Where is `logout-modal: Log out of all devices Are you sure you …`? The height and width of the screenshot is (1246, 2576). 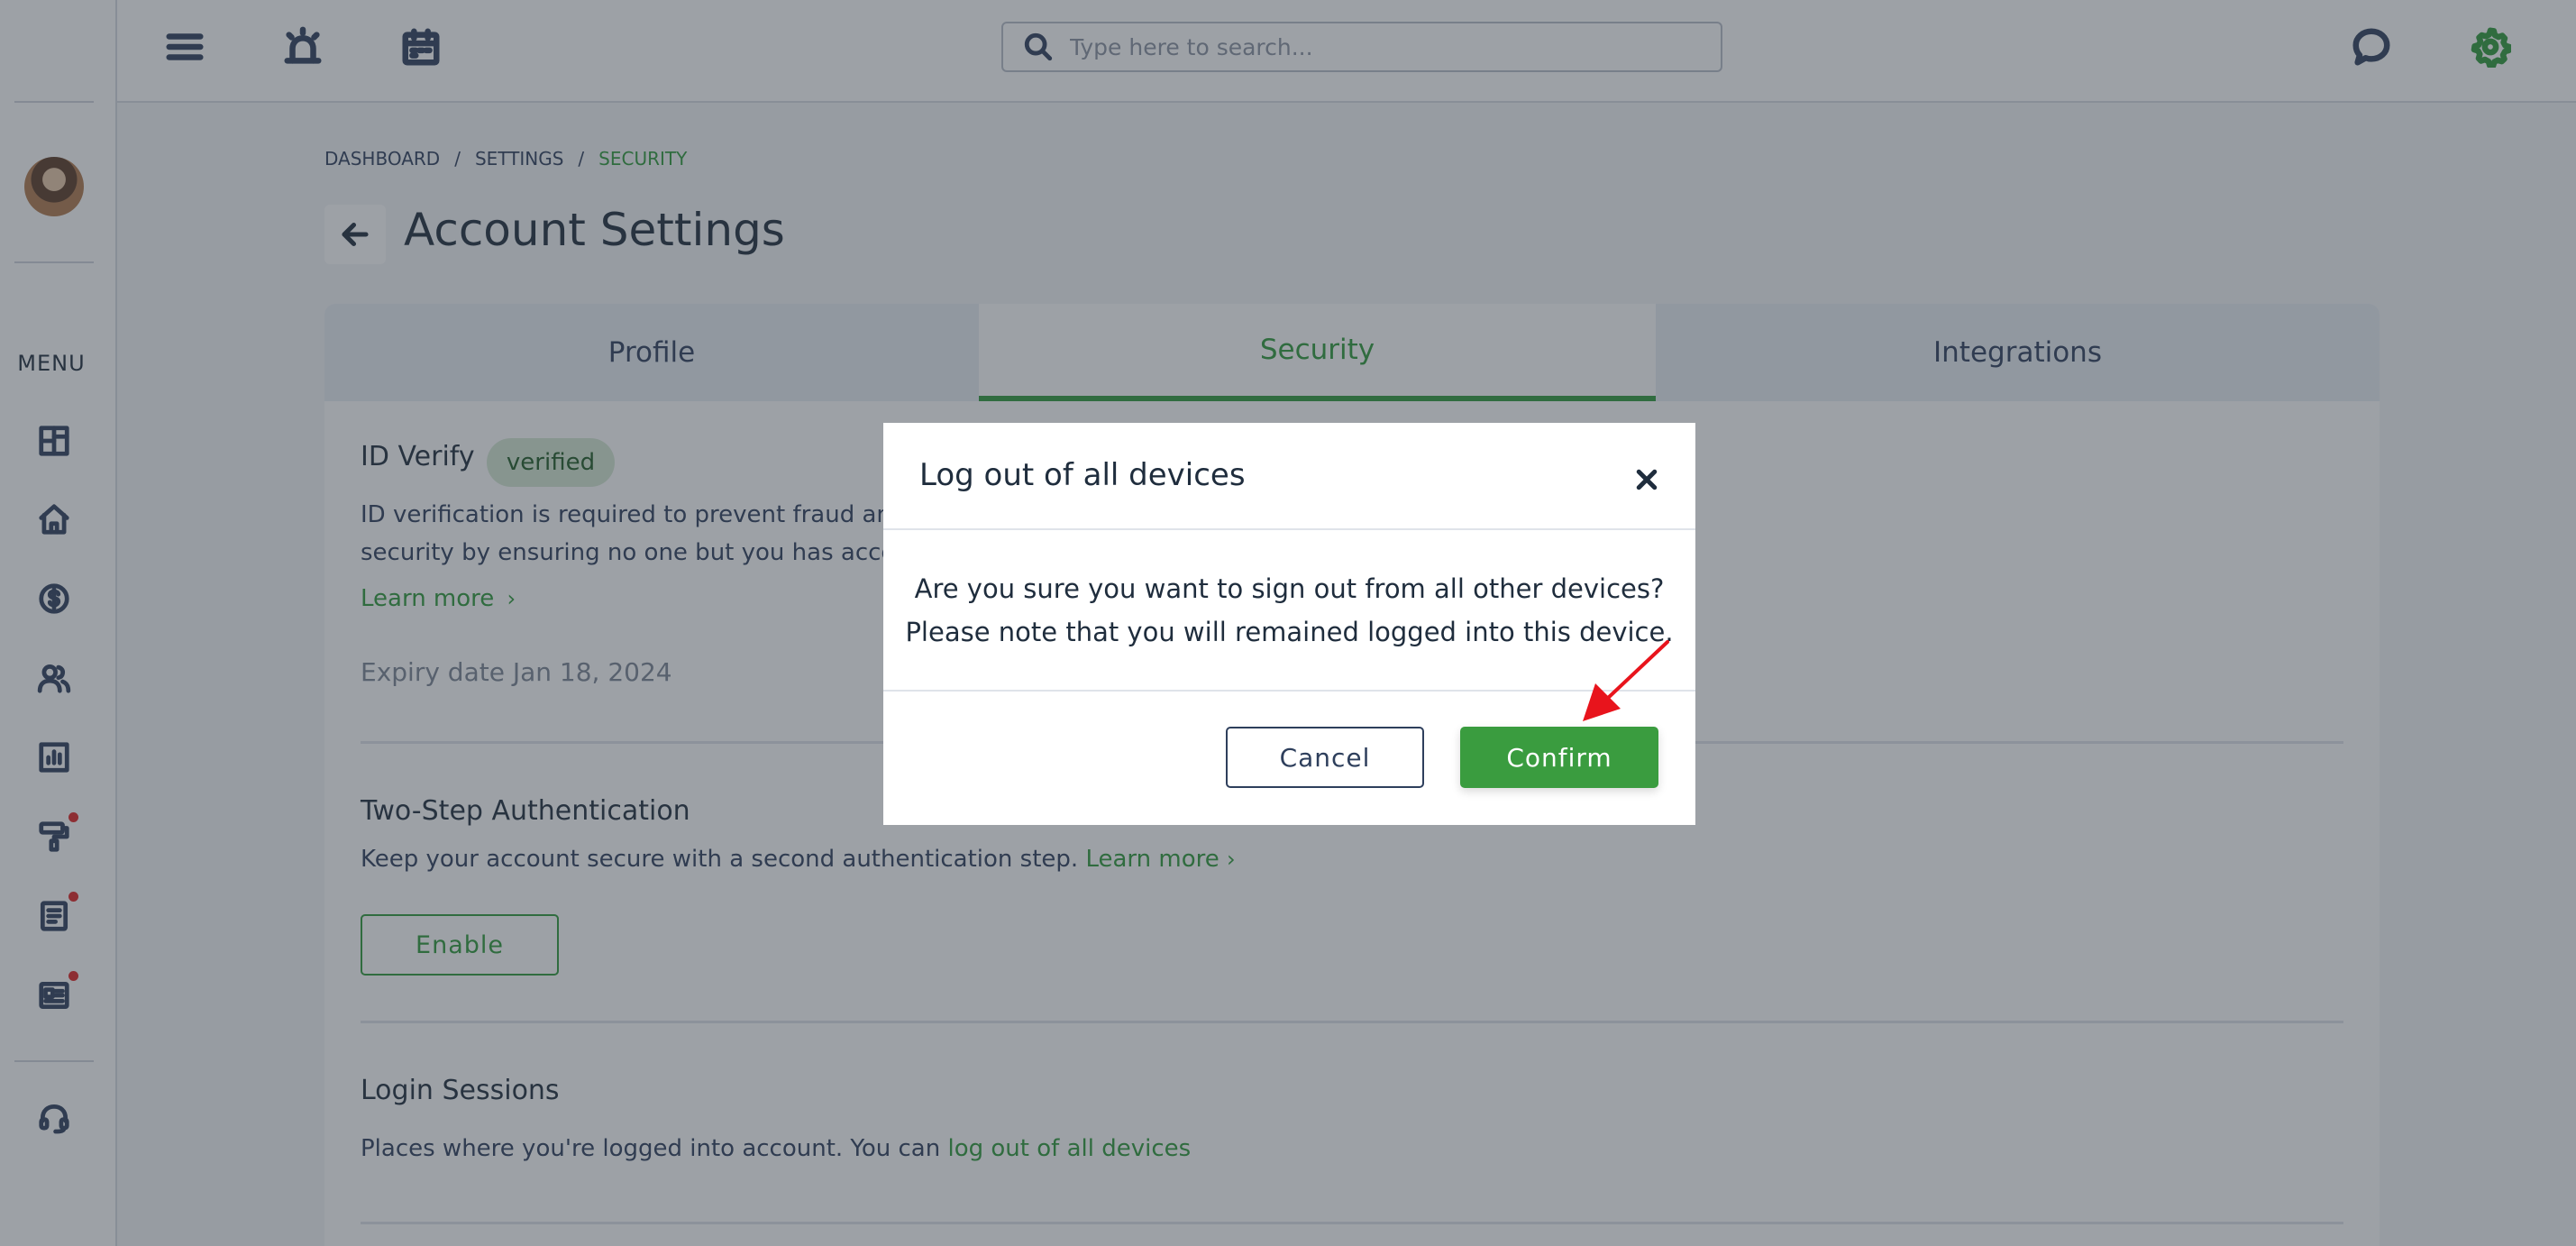
logout-modal: Log out of all devices Are you sure you … is located at coordinates (1289, 624).